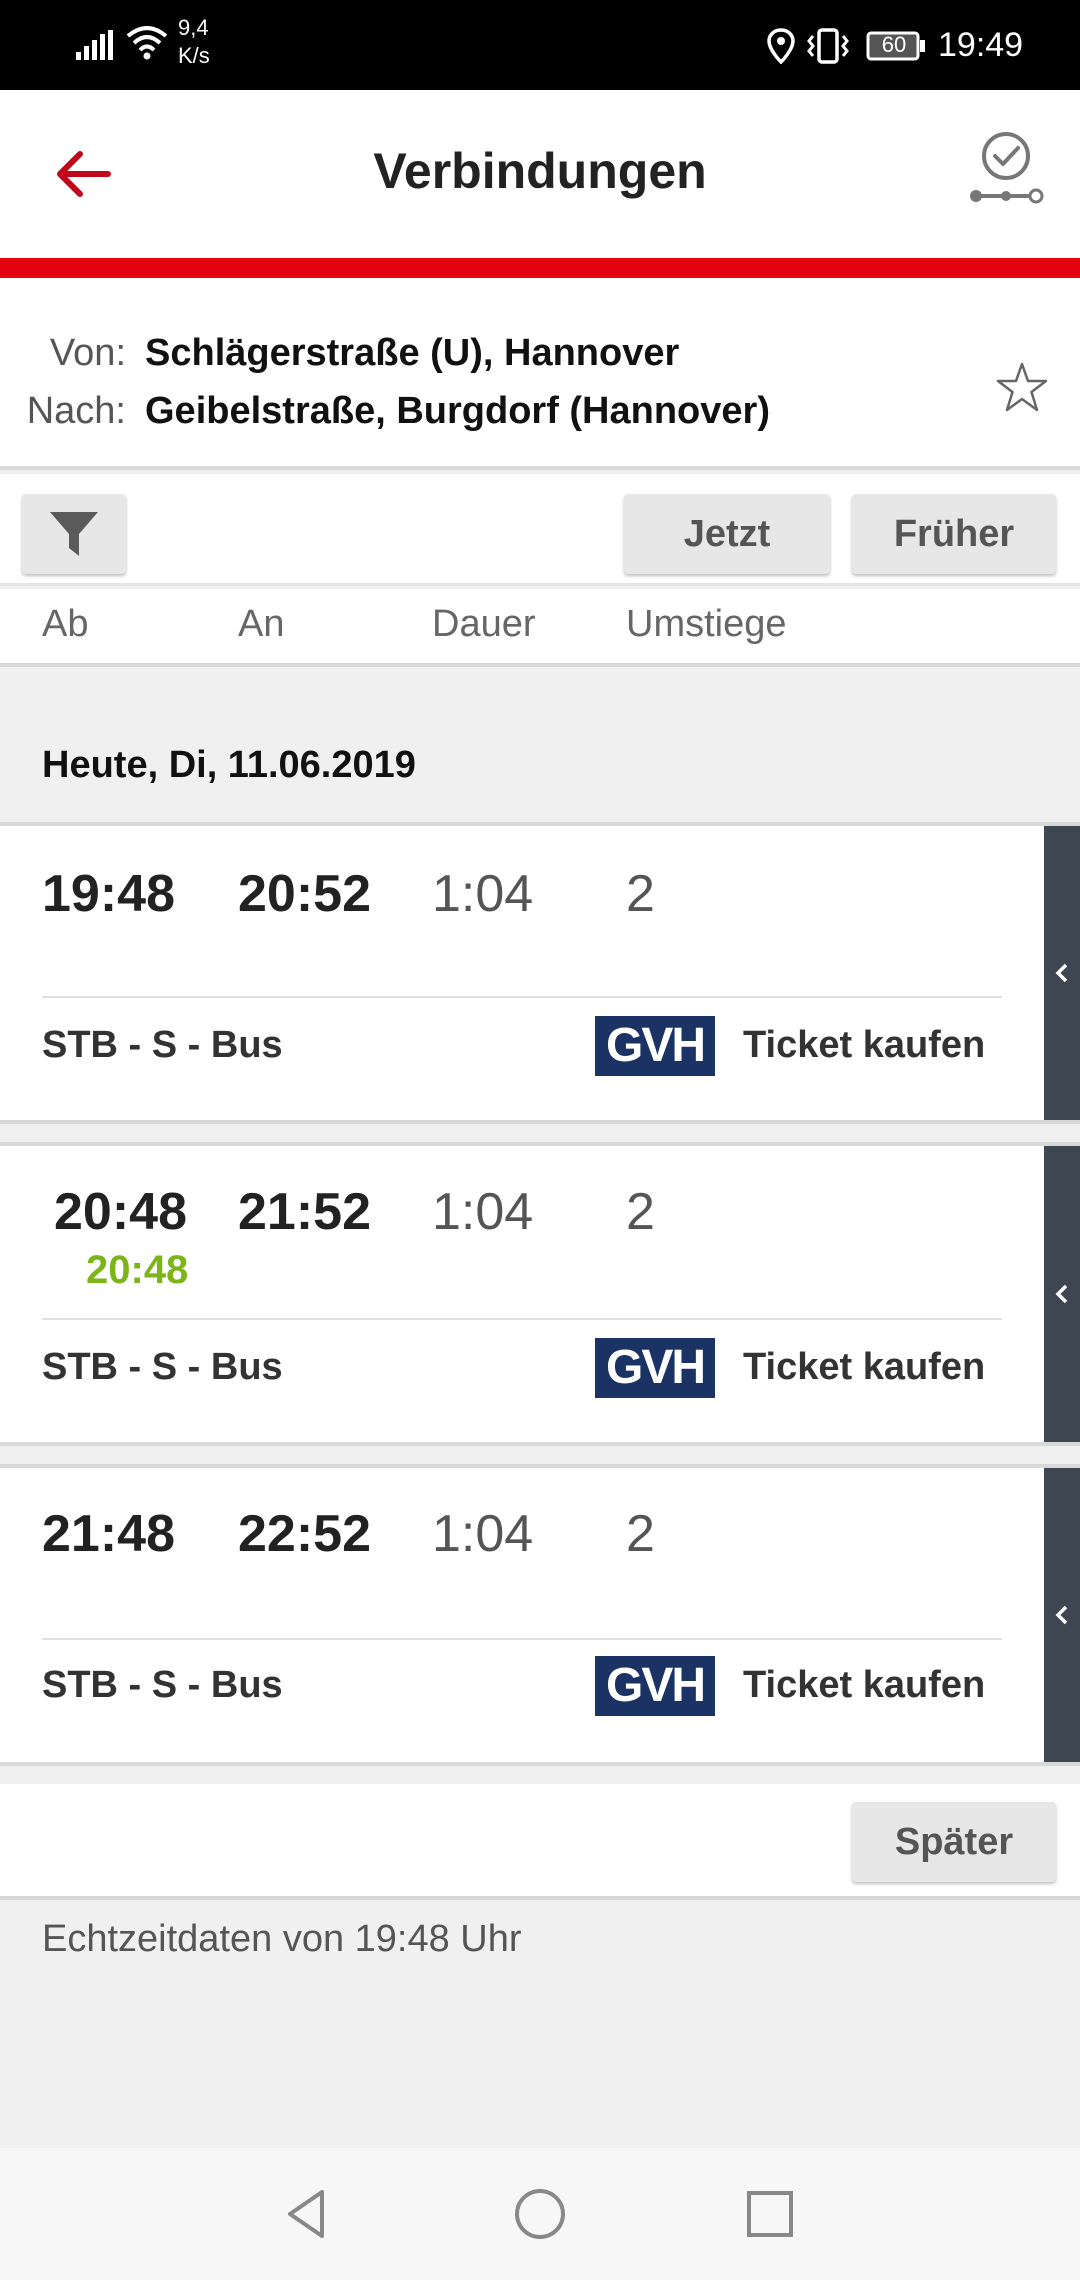 This screenshot has width=1080, height=2280. Describe the element at coordinates (137, 1270) in the screenshot. I see `realtime-departure: 20:48` at that location.